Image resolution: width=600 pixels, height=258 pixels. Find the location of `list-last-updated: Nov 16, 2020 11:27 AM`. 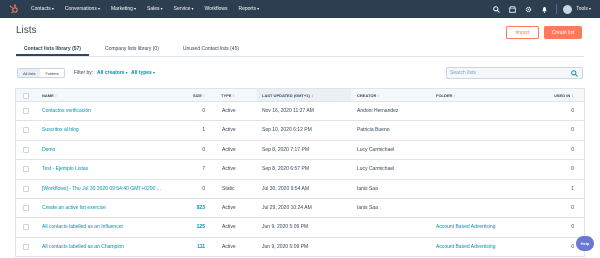

list-last-updated: Nov 16, 2020 11:27 AM is located at coordinates (288, 111).